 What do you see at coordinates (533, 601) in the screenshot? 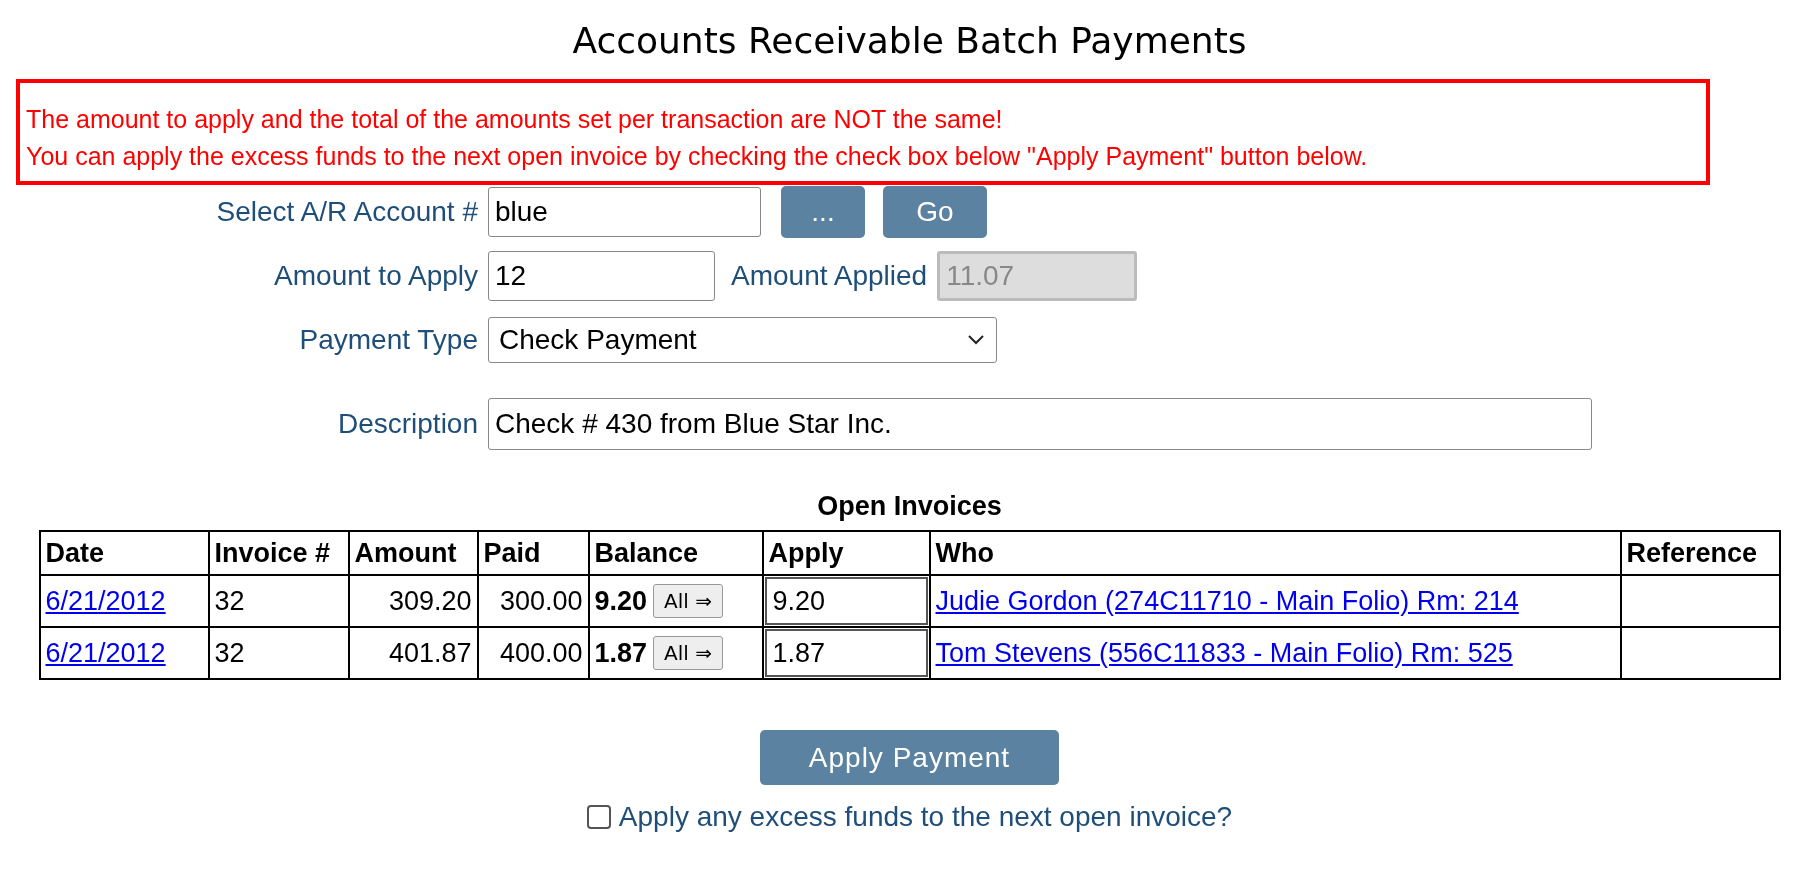
I see `table-cell: 300.00` at bounding box center [533, 601].